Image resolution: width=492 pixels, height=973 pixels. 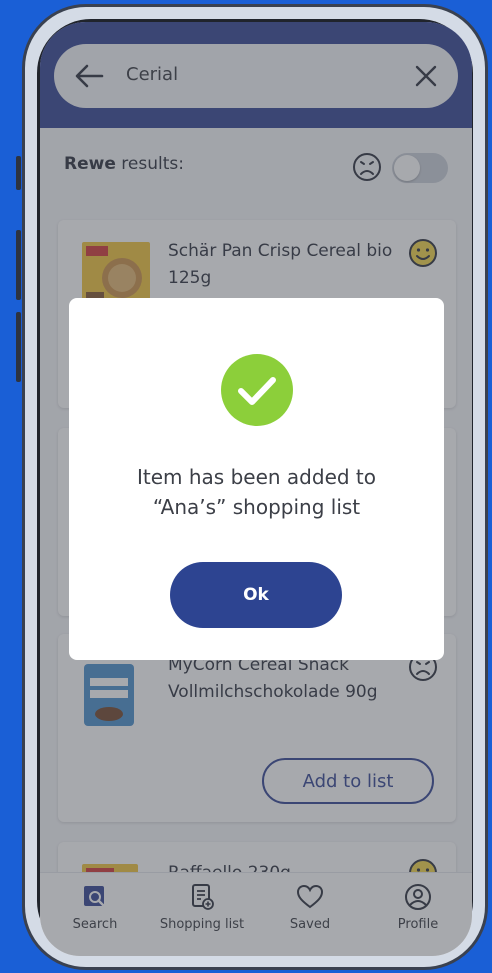 I want to click on dialog-message-line1: Item has been added to, so click(x=256, y=477).